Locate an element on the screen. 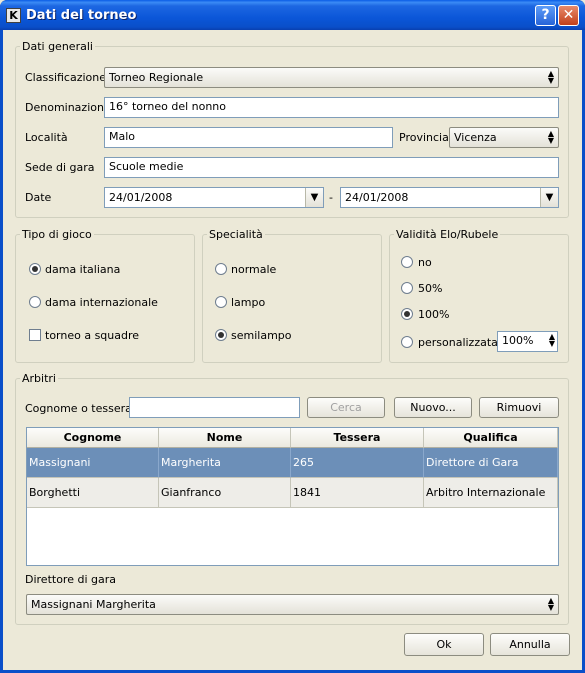 The image size is (585, 673). search-input is located at coordinates (214, 407).